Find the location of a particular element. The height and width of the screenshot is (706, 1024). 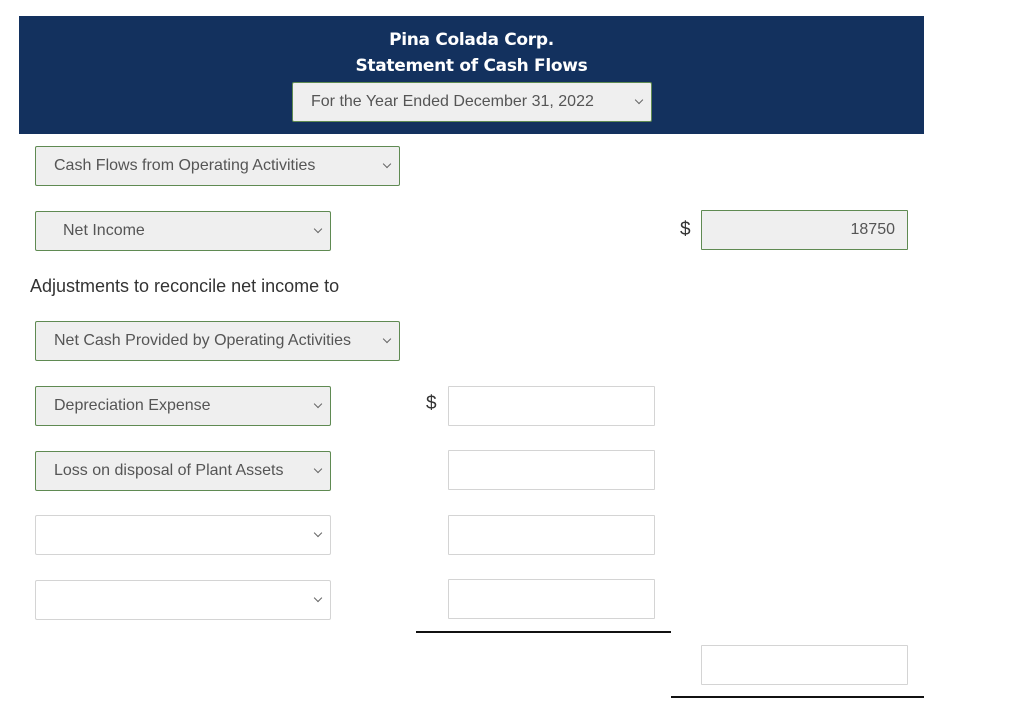

period-select-value: For the Year Ended December 31, 2022 is located at coordinates (452, 101).